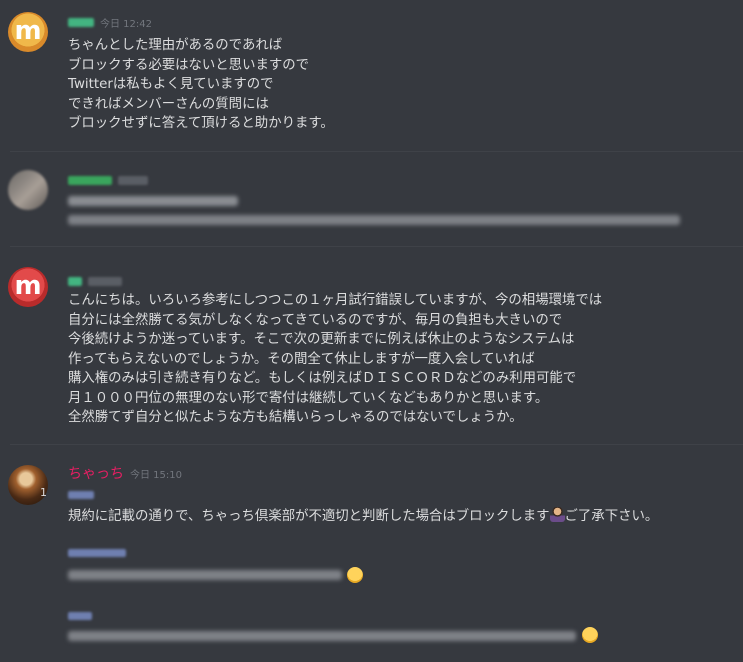 This screenshot has width=743, height=662. I want to click on message-line: こんにちは。いろいろ参考にしつつこの１ヶ月試行錯誤していますが、今の相場環境では, so click(335, 300).